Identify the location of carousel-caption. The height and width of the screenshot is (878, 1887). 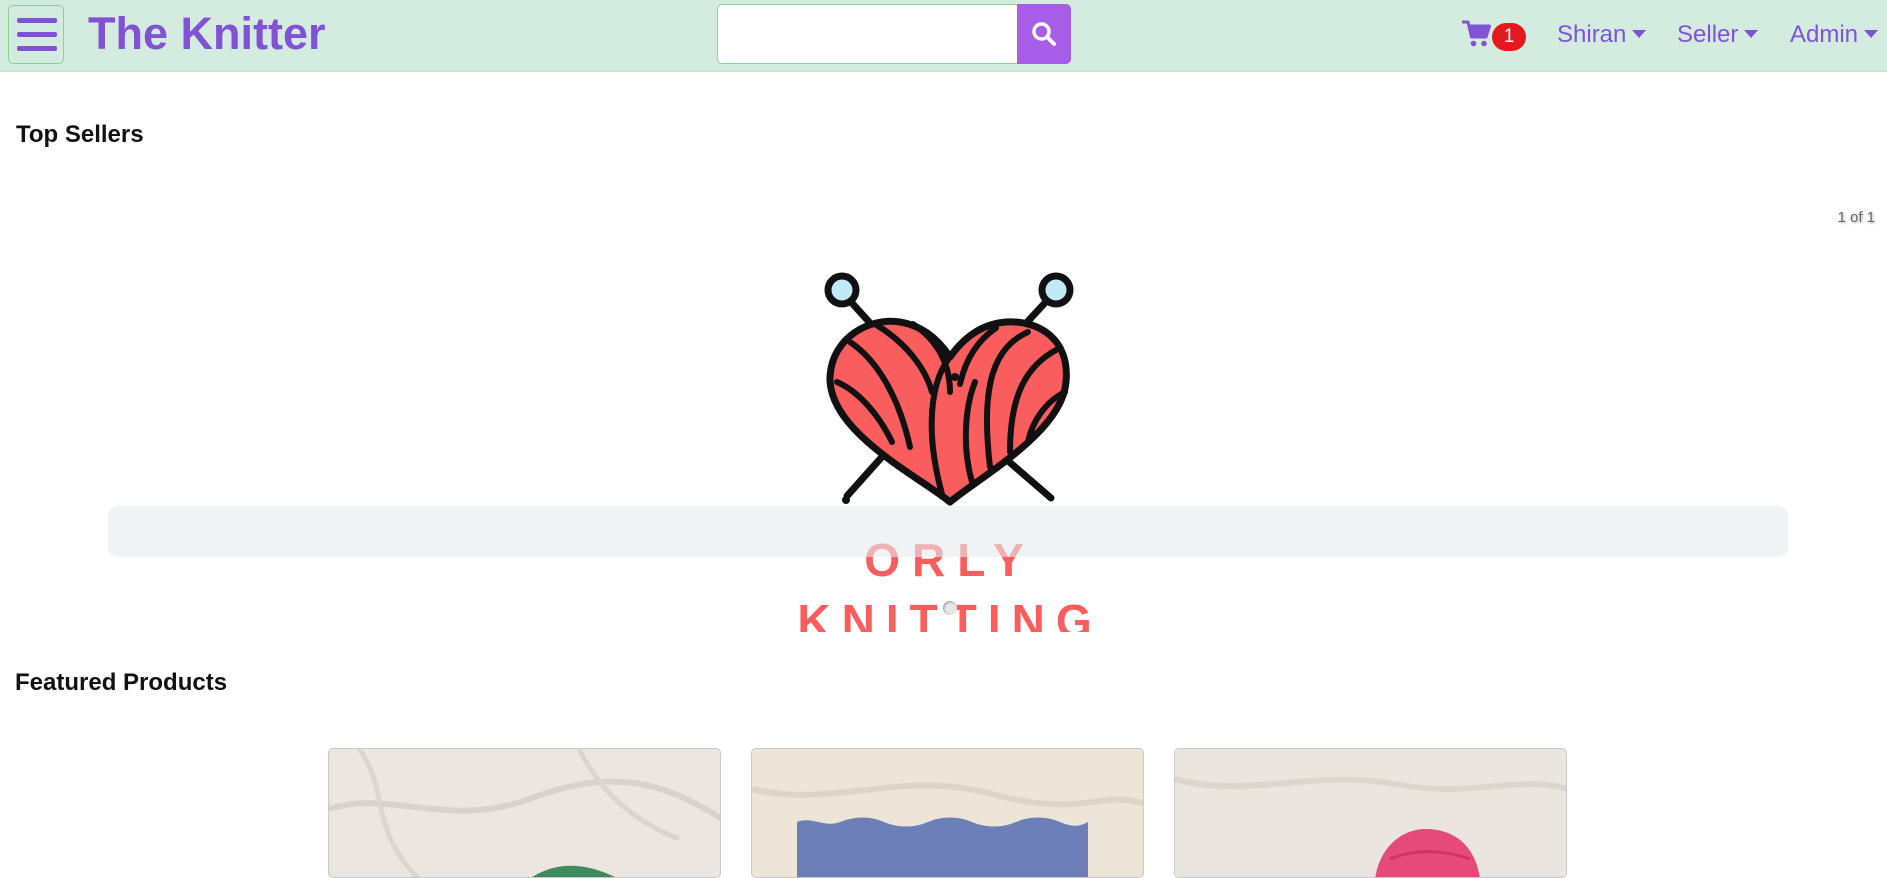
(948, 531).